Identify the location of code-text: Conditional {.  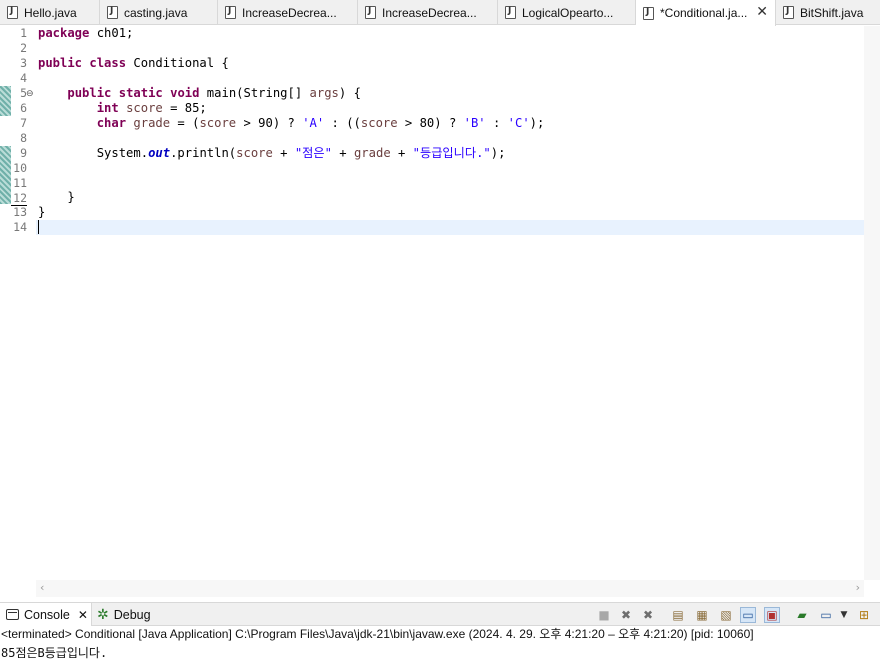
(177, 63).